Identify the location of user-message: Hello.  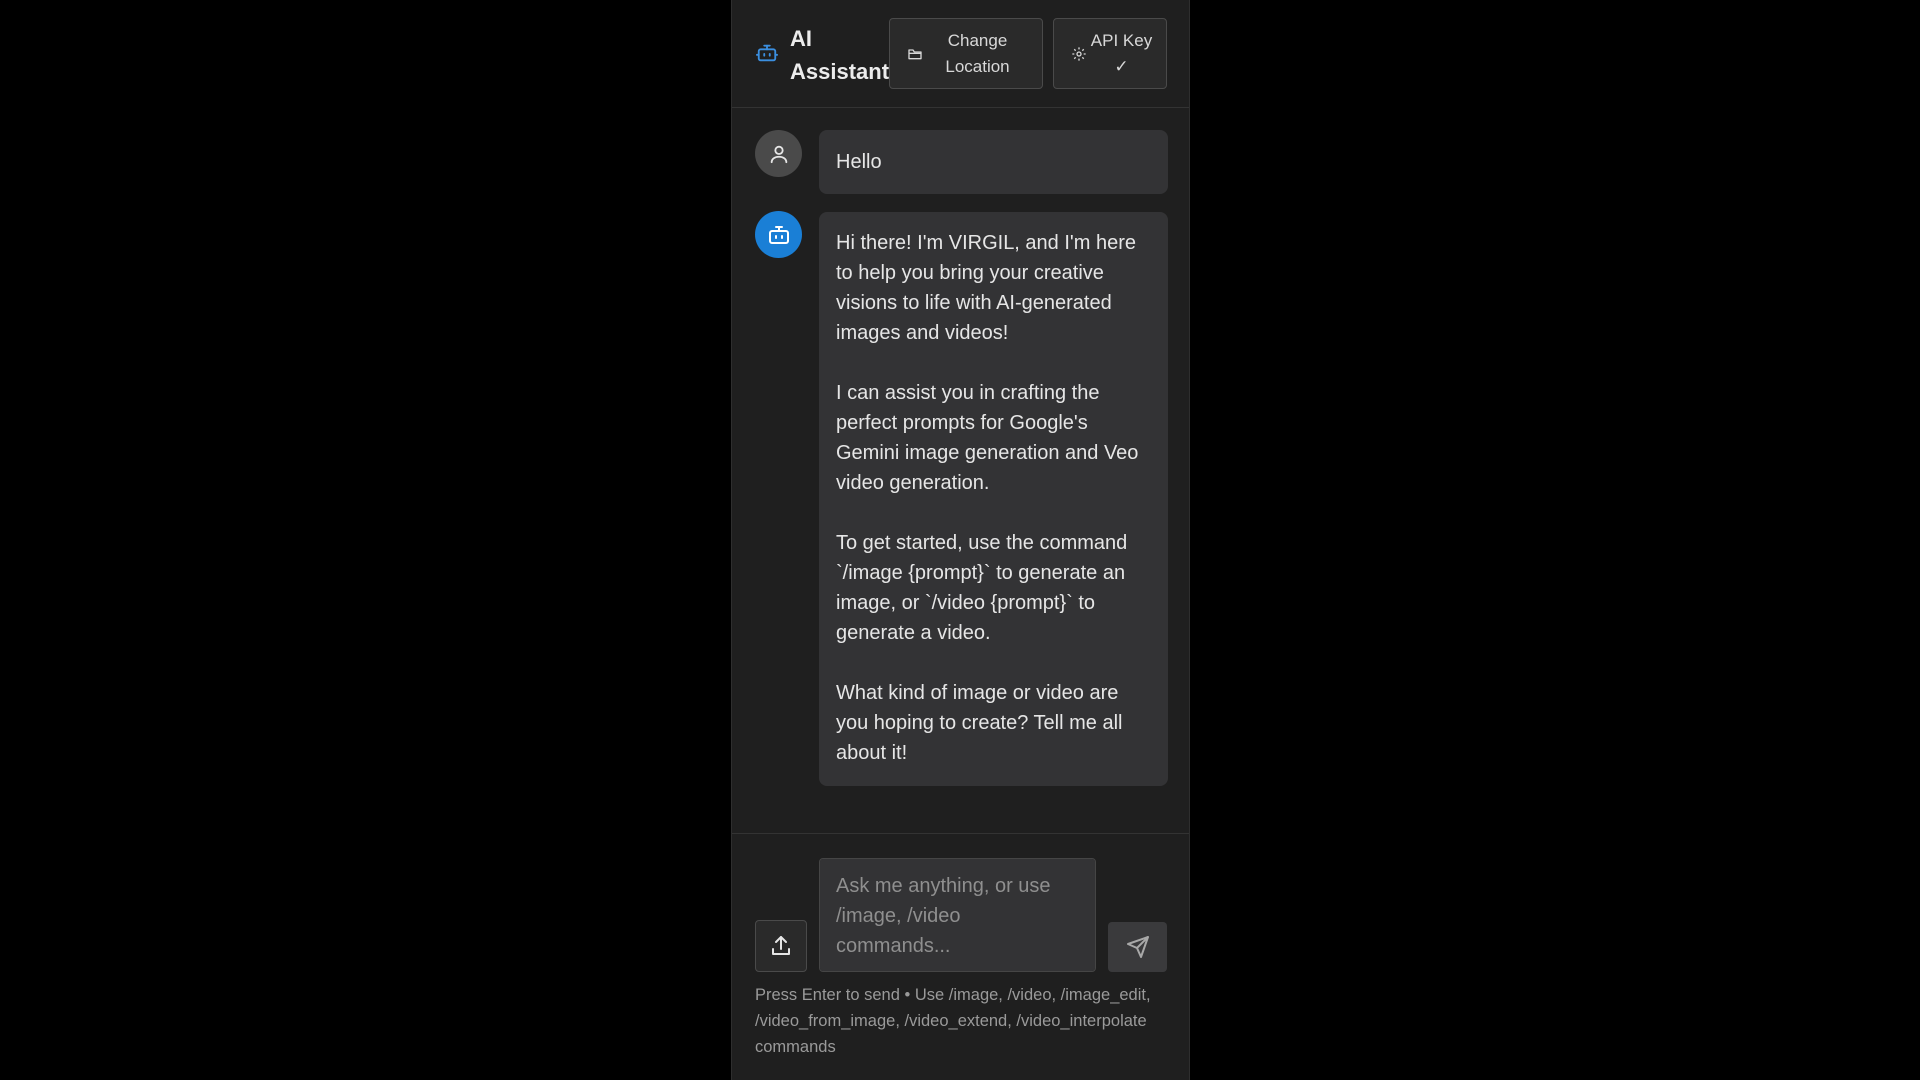
(993, 162).